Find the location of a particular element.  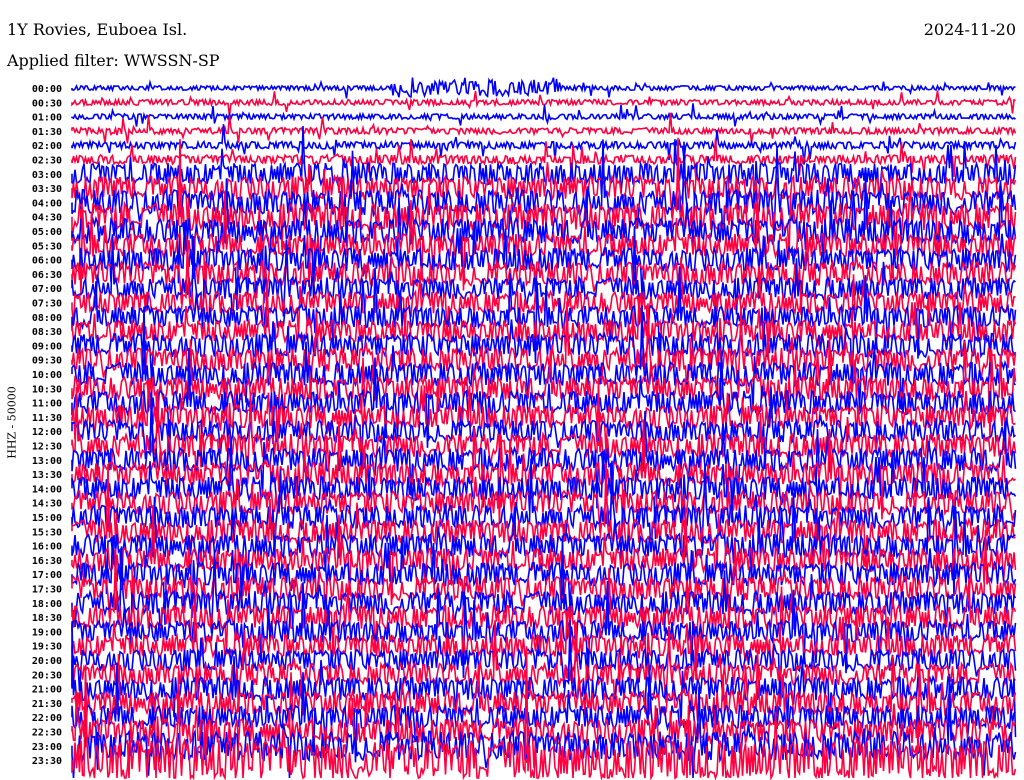

row-time-label: 12:00 is located at coordinates (47, 432).